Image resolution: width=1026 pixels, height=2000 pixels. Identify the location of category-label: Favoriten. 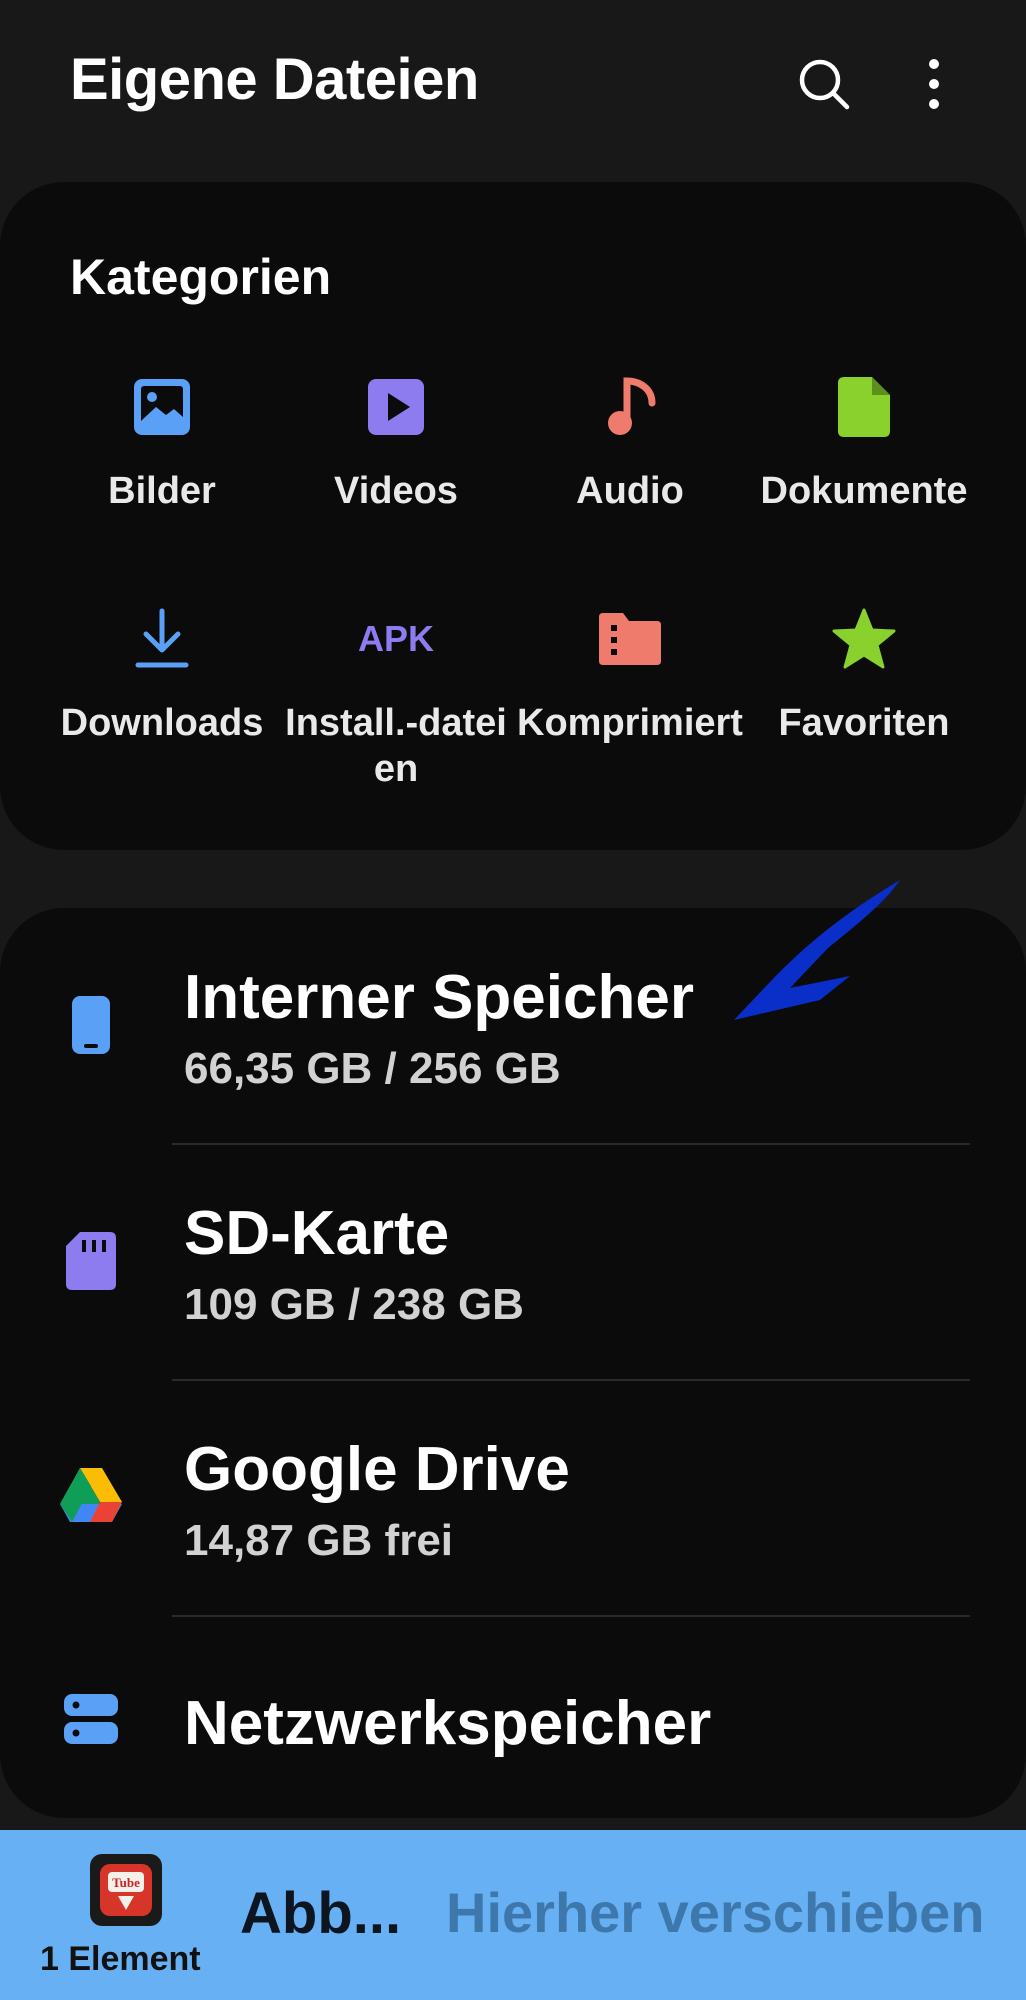
(864, 723).